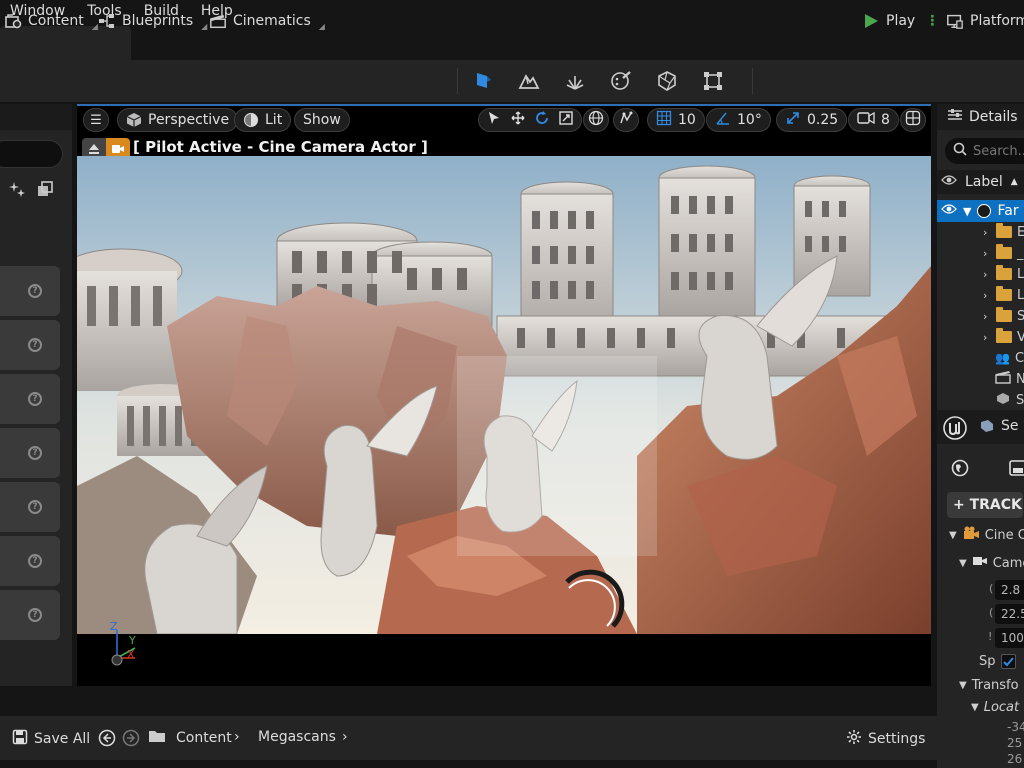 This screenshot has height=768, width=1024. What do you see at coordinates (995, 707) in the screenshot?
I see `sequencer-track-row: ▼ Locat` at bounding box center [995, 707].